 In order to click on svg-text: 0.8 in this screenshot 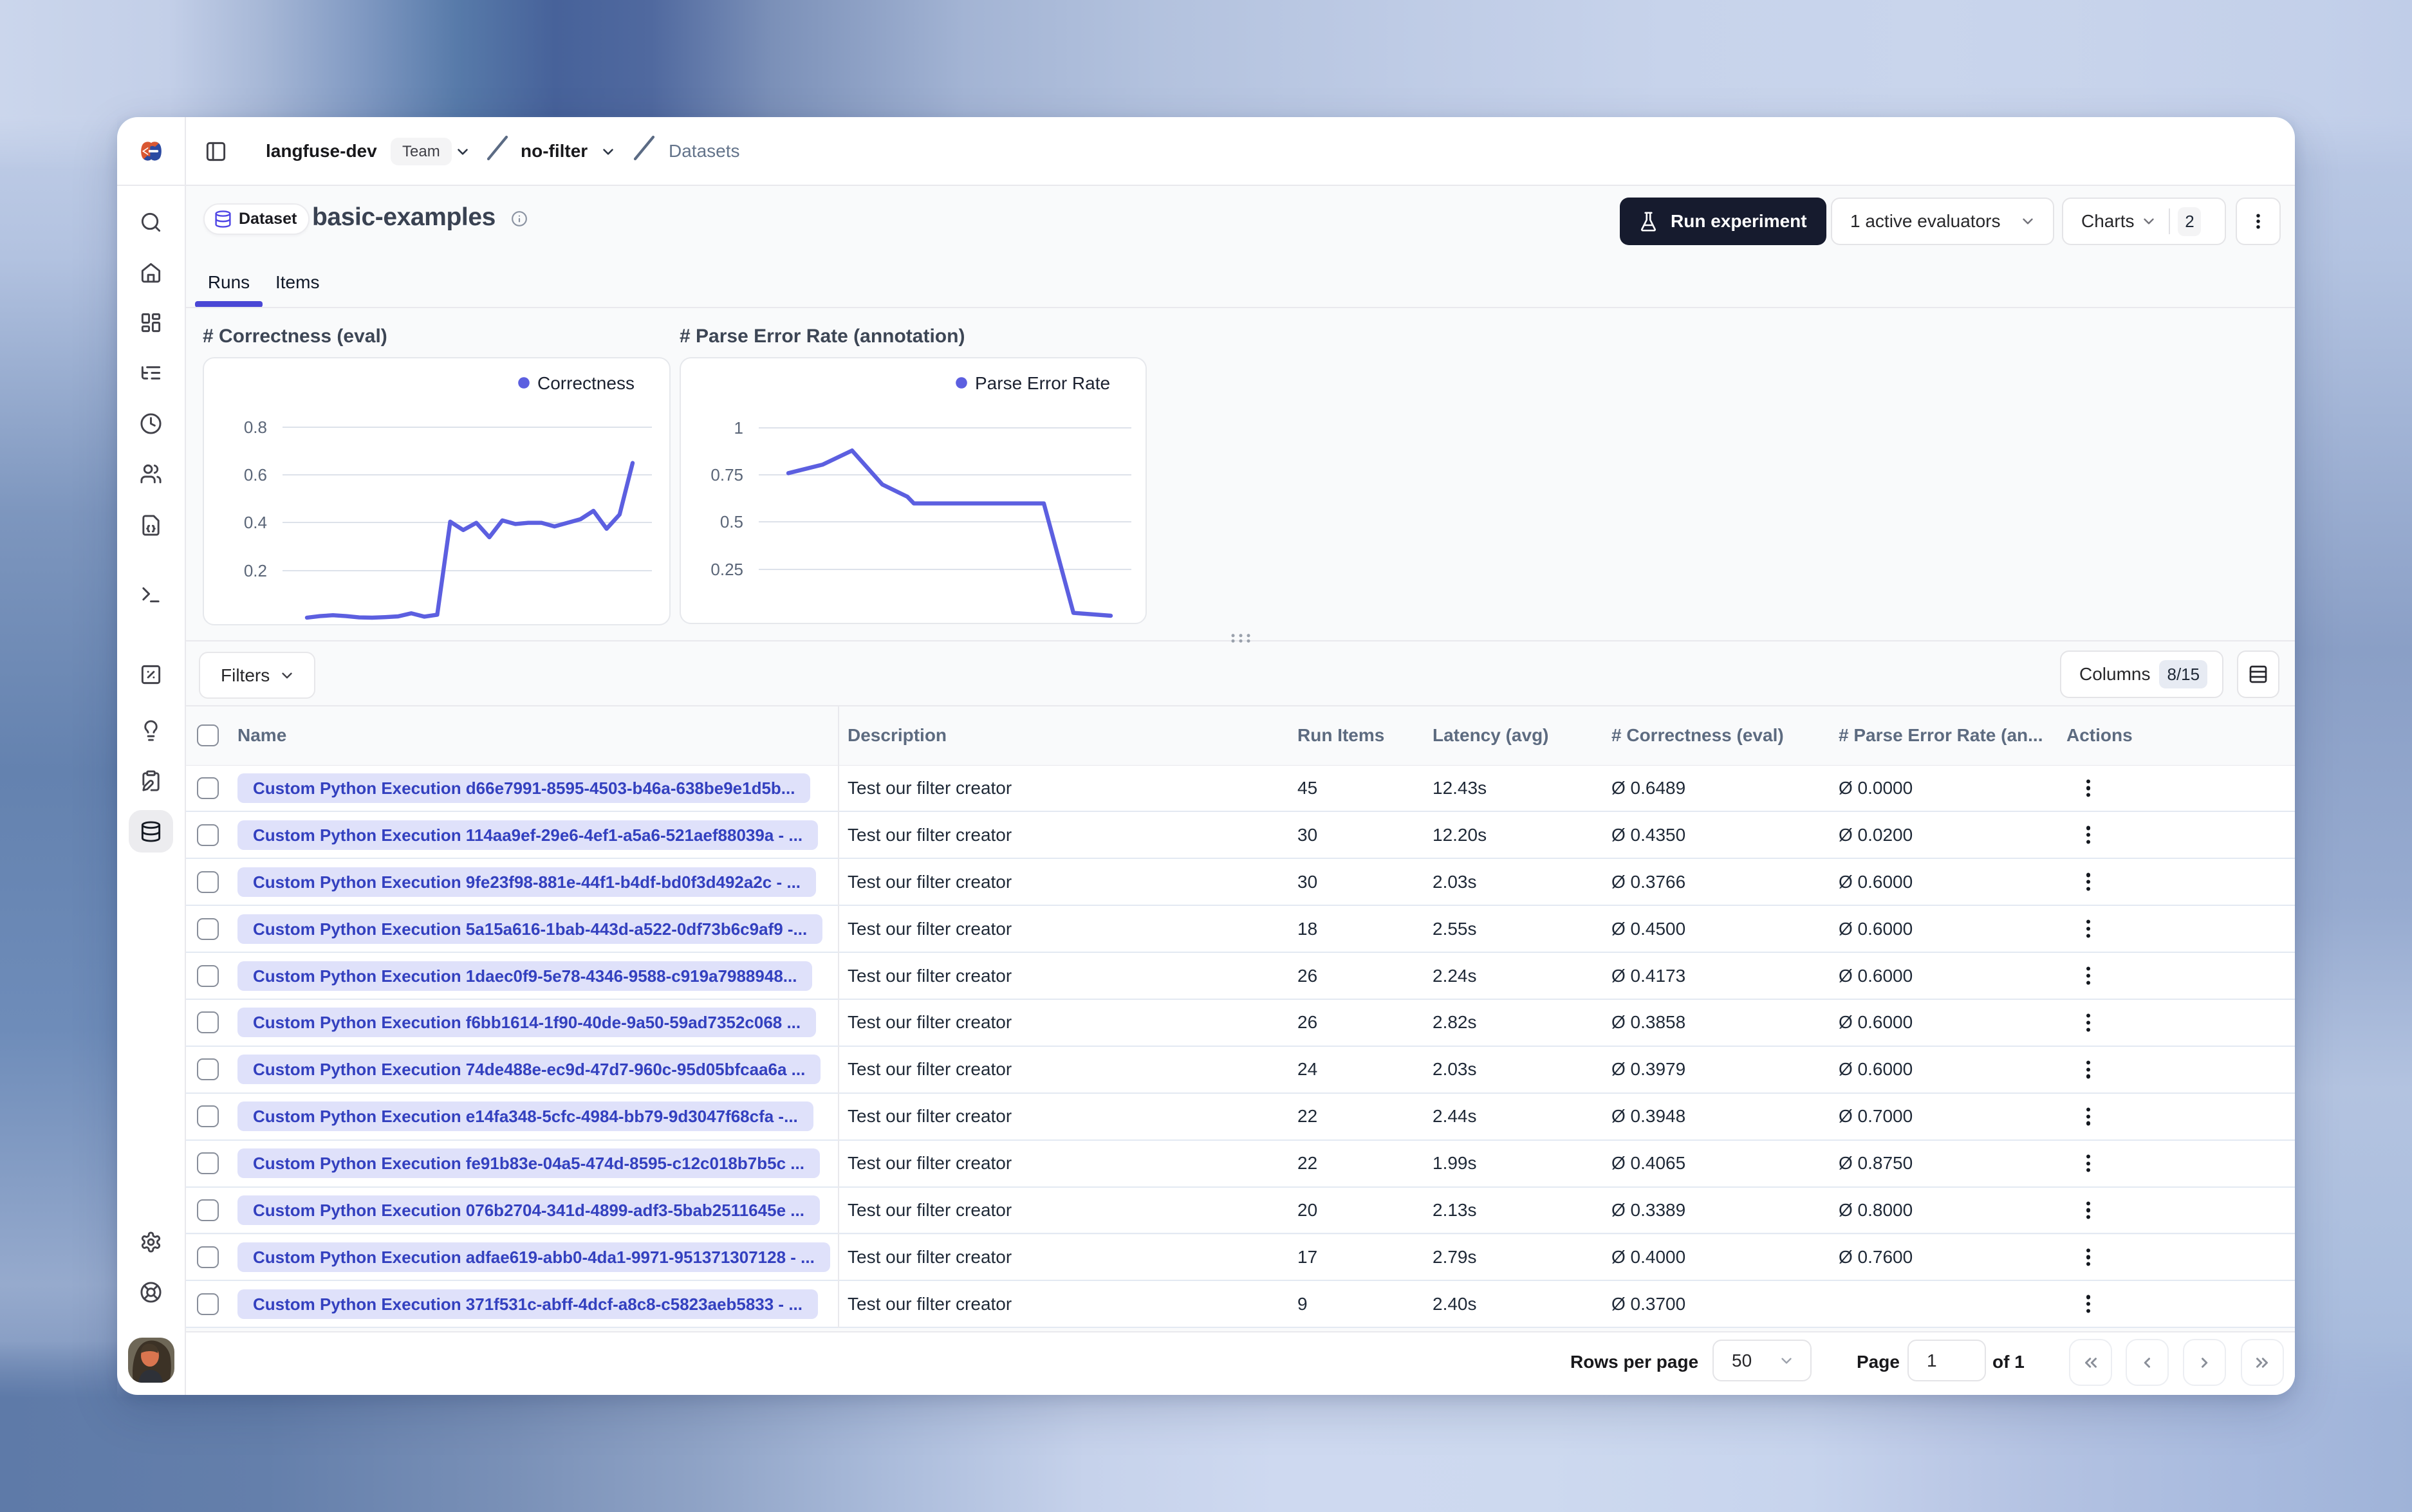, I will do `click(255, 427)`.